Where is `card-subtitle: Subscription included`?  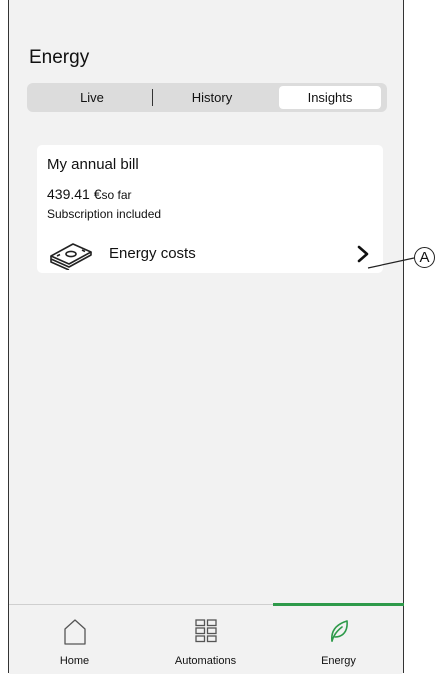 card-subtitle: Subscription included is located at coordinates (104, 214).